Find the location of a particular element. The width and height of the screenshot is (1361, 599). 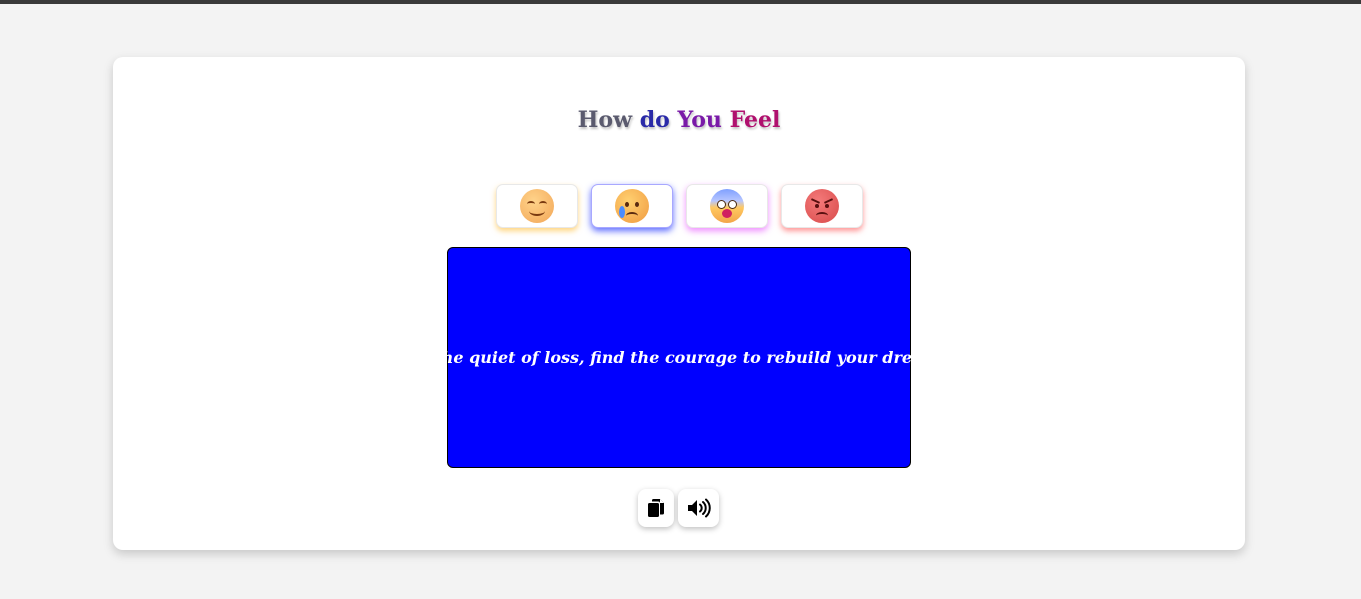

fearful-face-icon is located at coordinates (727, 206).